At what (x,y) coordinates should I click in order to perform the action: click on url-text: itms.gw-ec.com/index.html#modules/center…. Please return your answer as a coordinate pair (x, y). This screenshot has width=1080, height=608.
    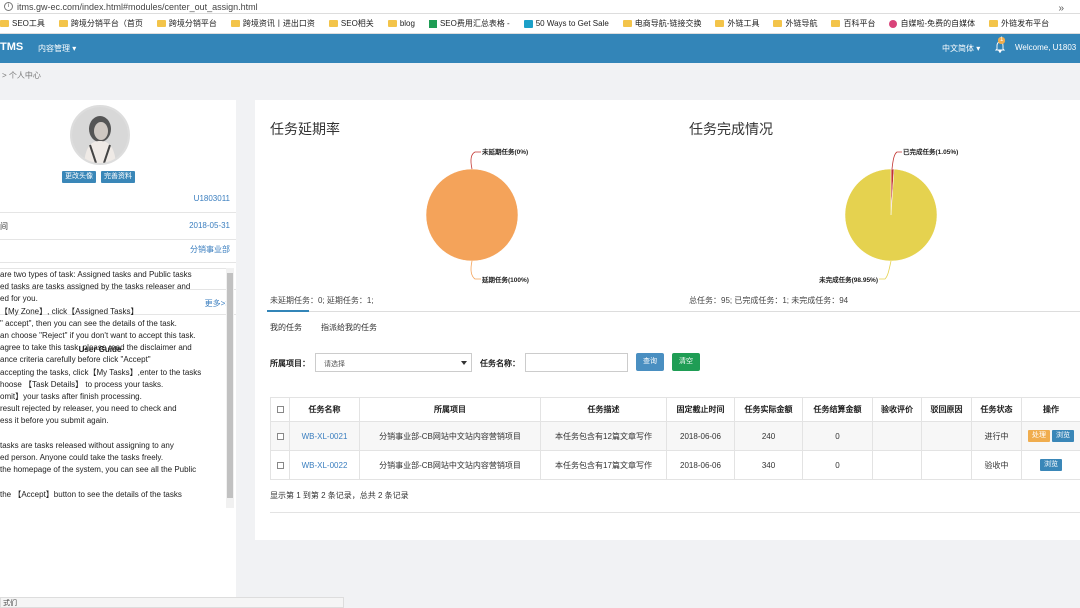
    Looking at the image, I should click on (137, 7).